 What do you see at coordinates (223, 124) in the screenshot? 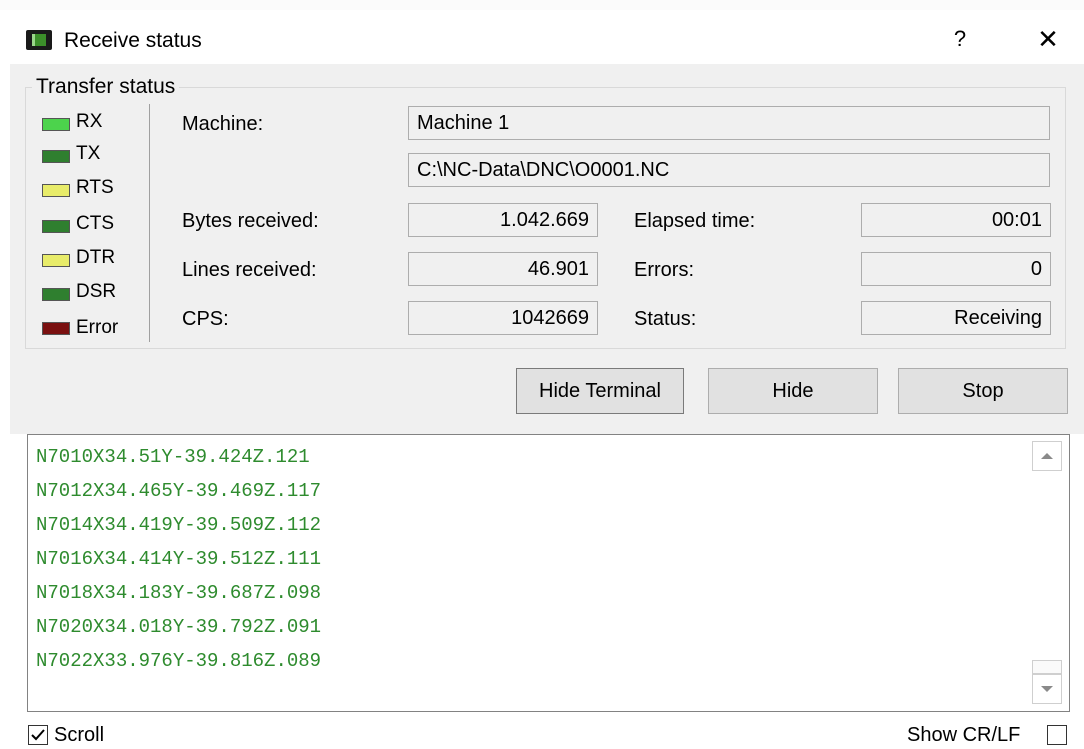
I see `machine-label: Machine:` at bounding box center [223, 124].